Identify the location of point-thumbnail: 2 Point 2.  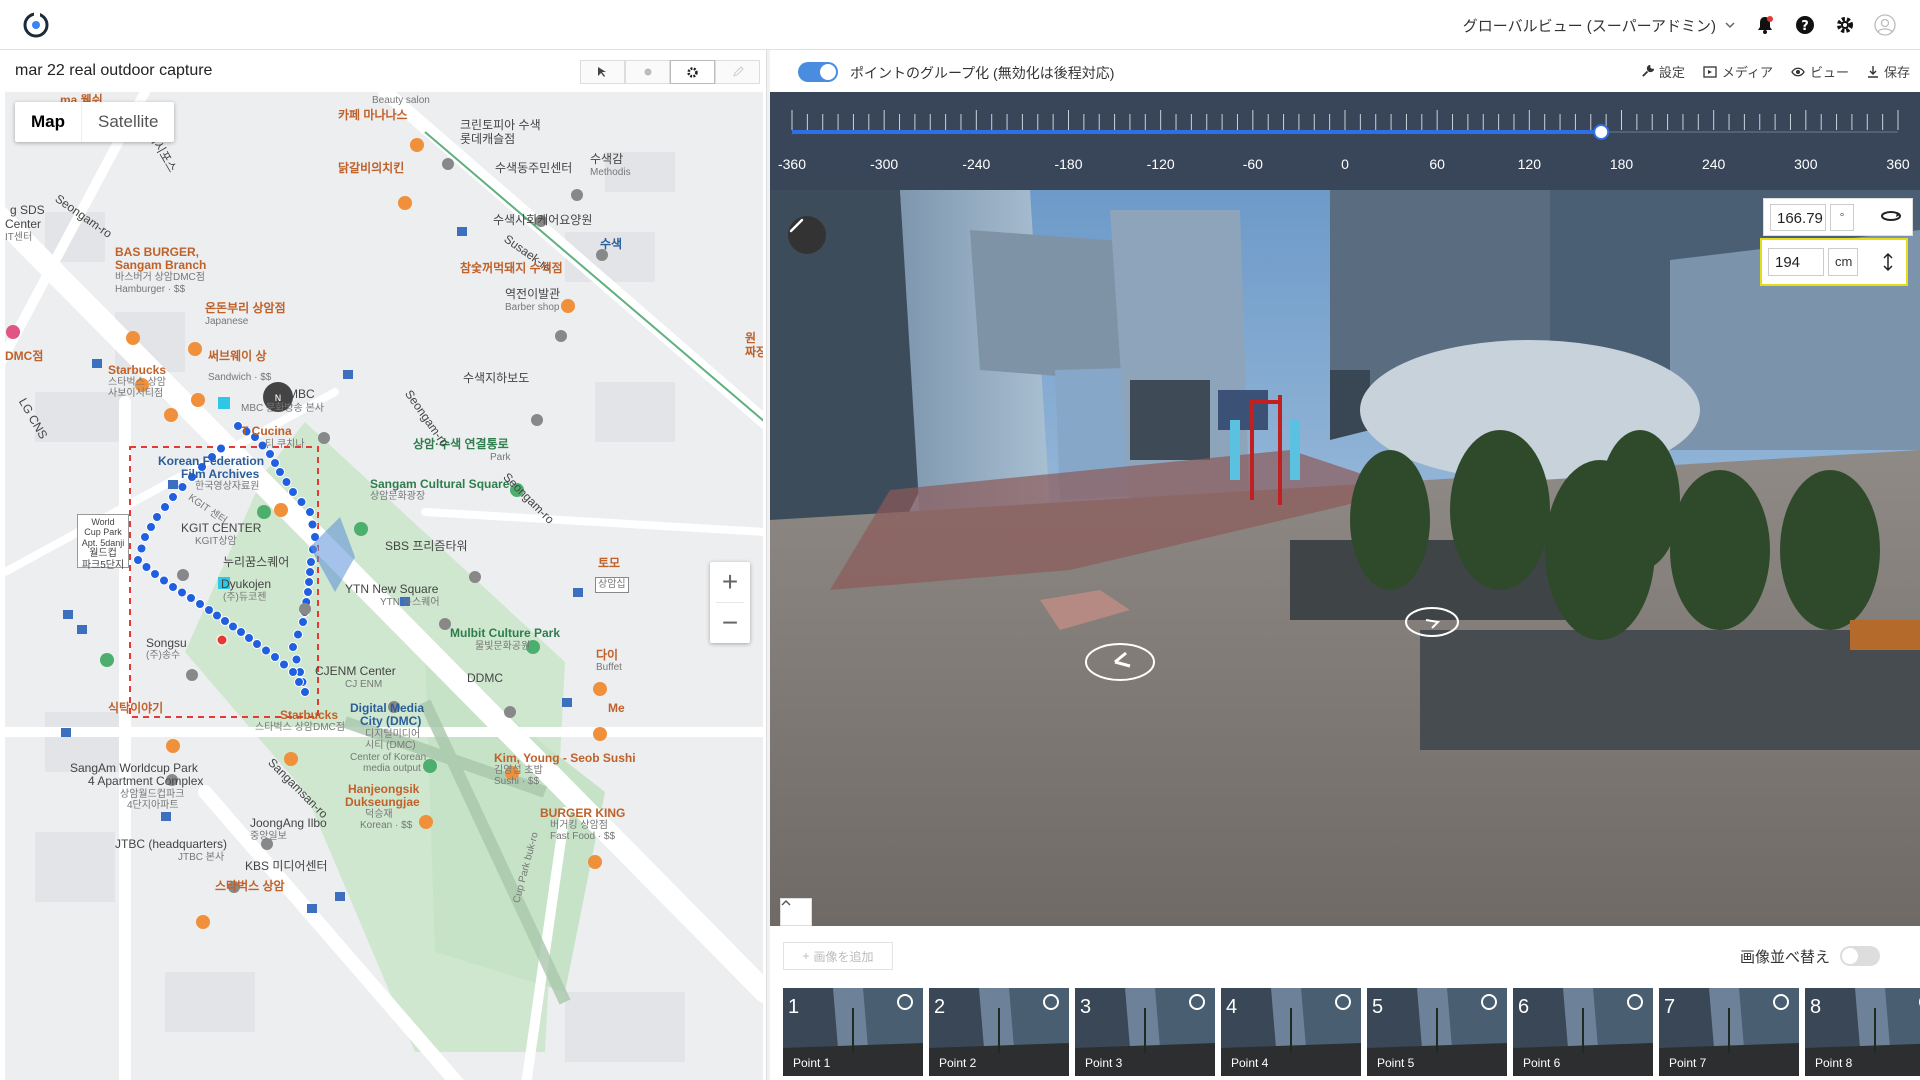
(999, 1032).